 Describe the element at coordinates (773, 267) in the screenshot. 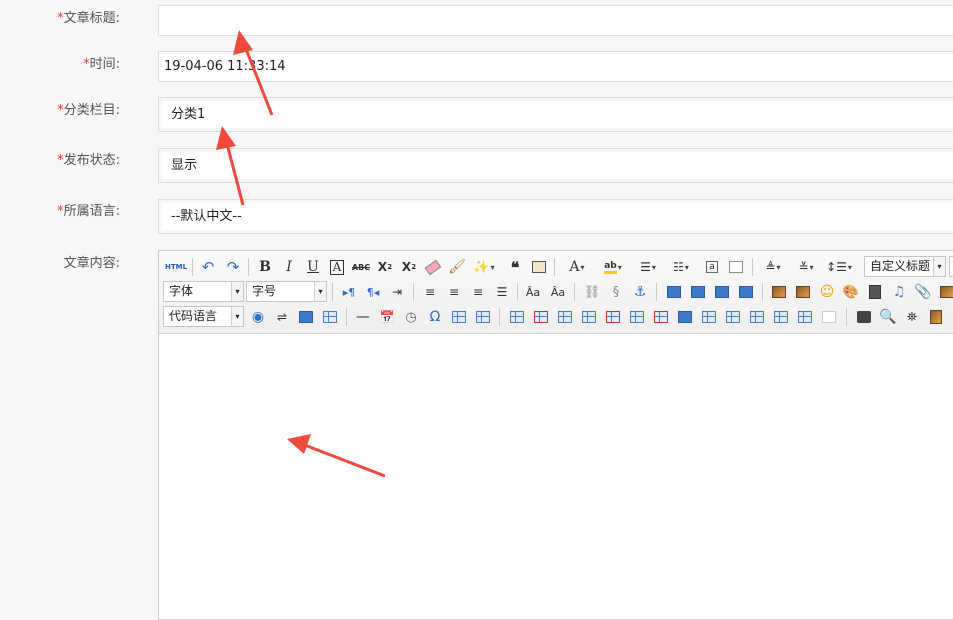

I see `paragraph-spacing-top-icon: ≜` at that location.